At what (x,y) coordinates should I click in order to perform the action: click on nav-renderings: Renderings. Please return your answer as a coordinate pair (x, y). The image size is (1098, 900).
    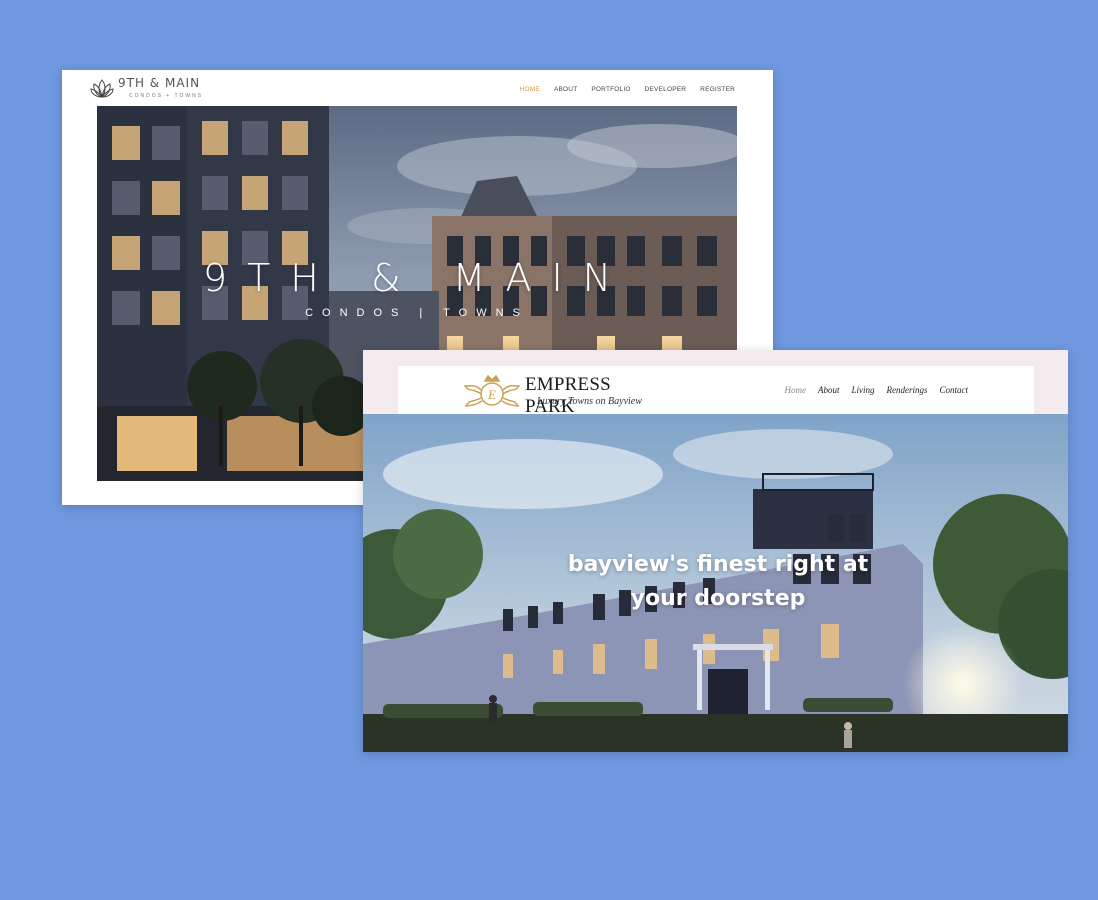
    Looking at the image, I should click on (907, 390).